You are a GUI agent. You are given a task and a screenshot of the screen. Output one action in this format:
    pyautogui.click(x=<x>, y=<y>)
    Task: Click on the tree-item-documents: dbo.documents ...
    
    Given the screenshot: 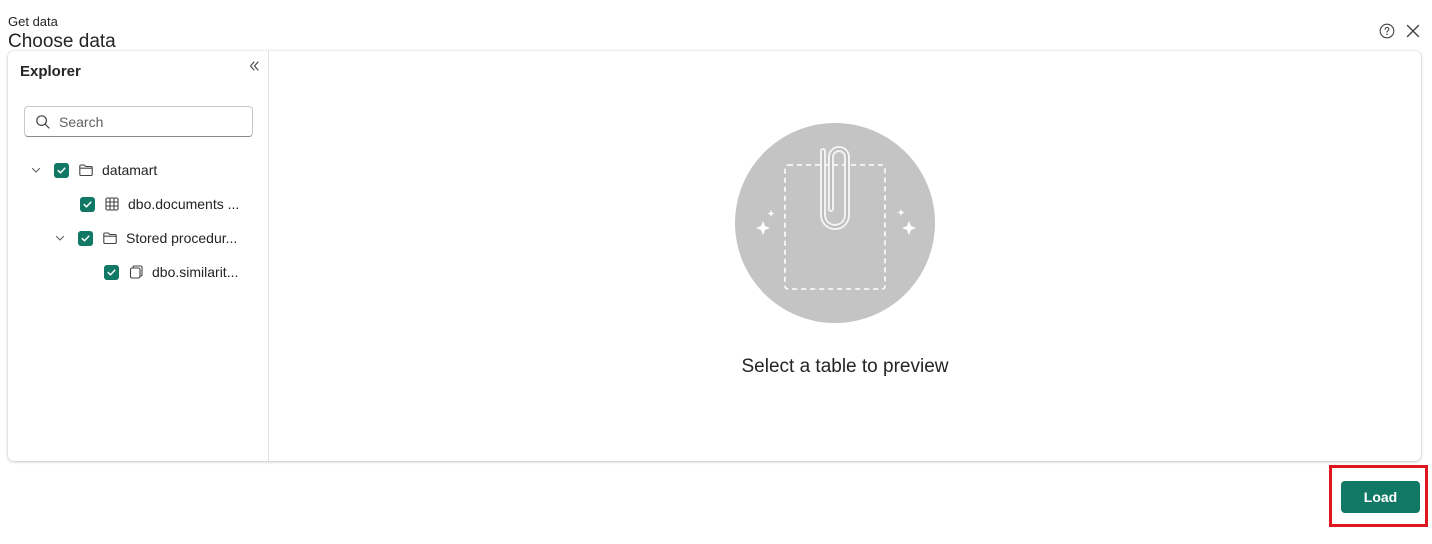 What is the action you would take?
    pyautogui.click(x=159, y=204)
    